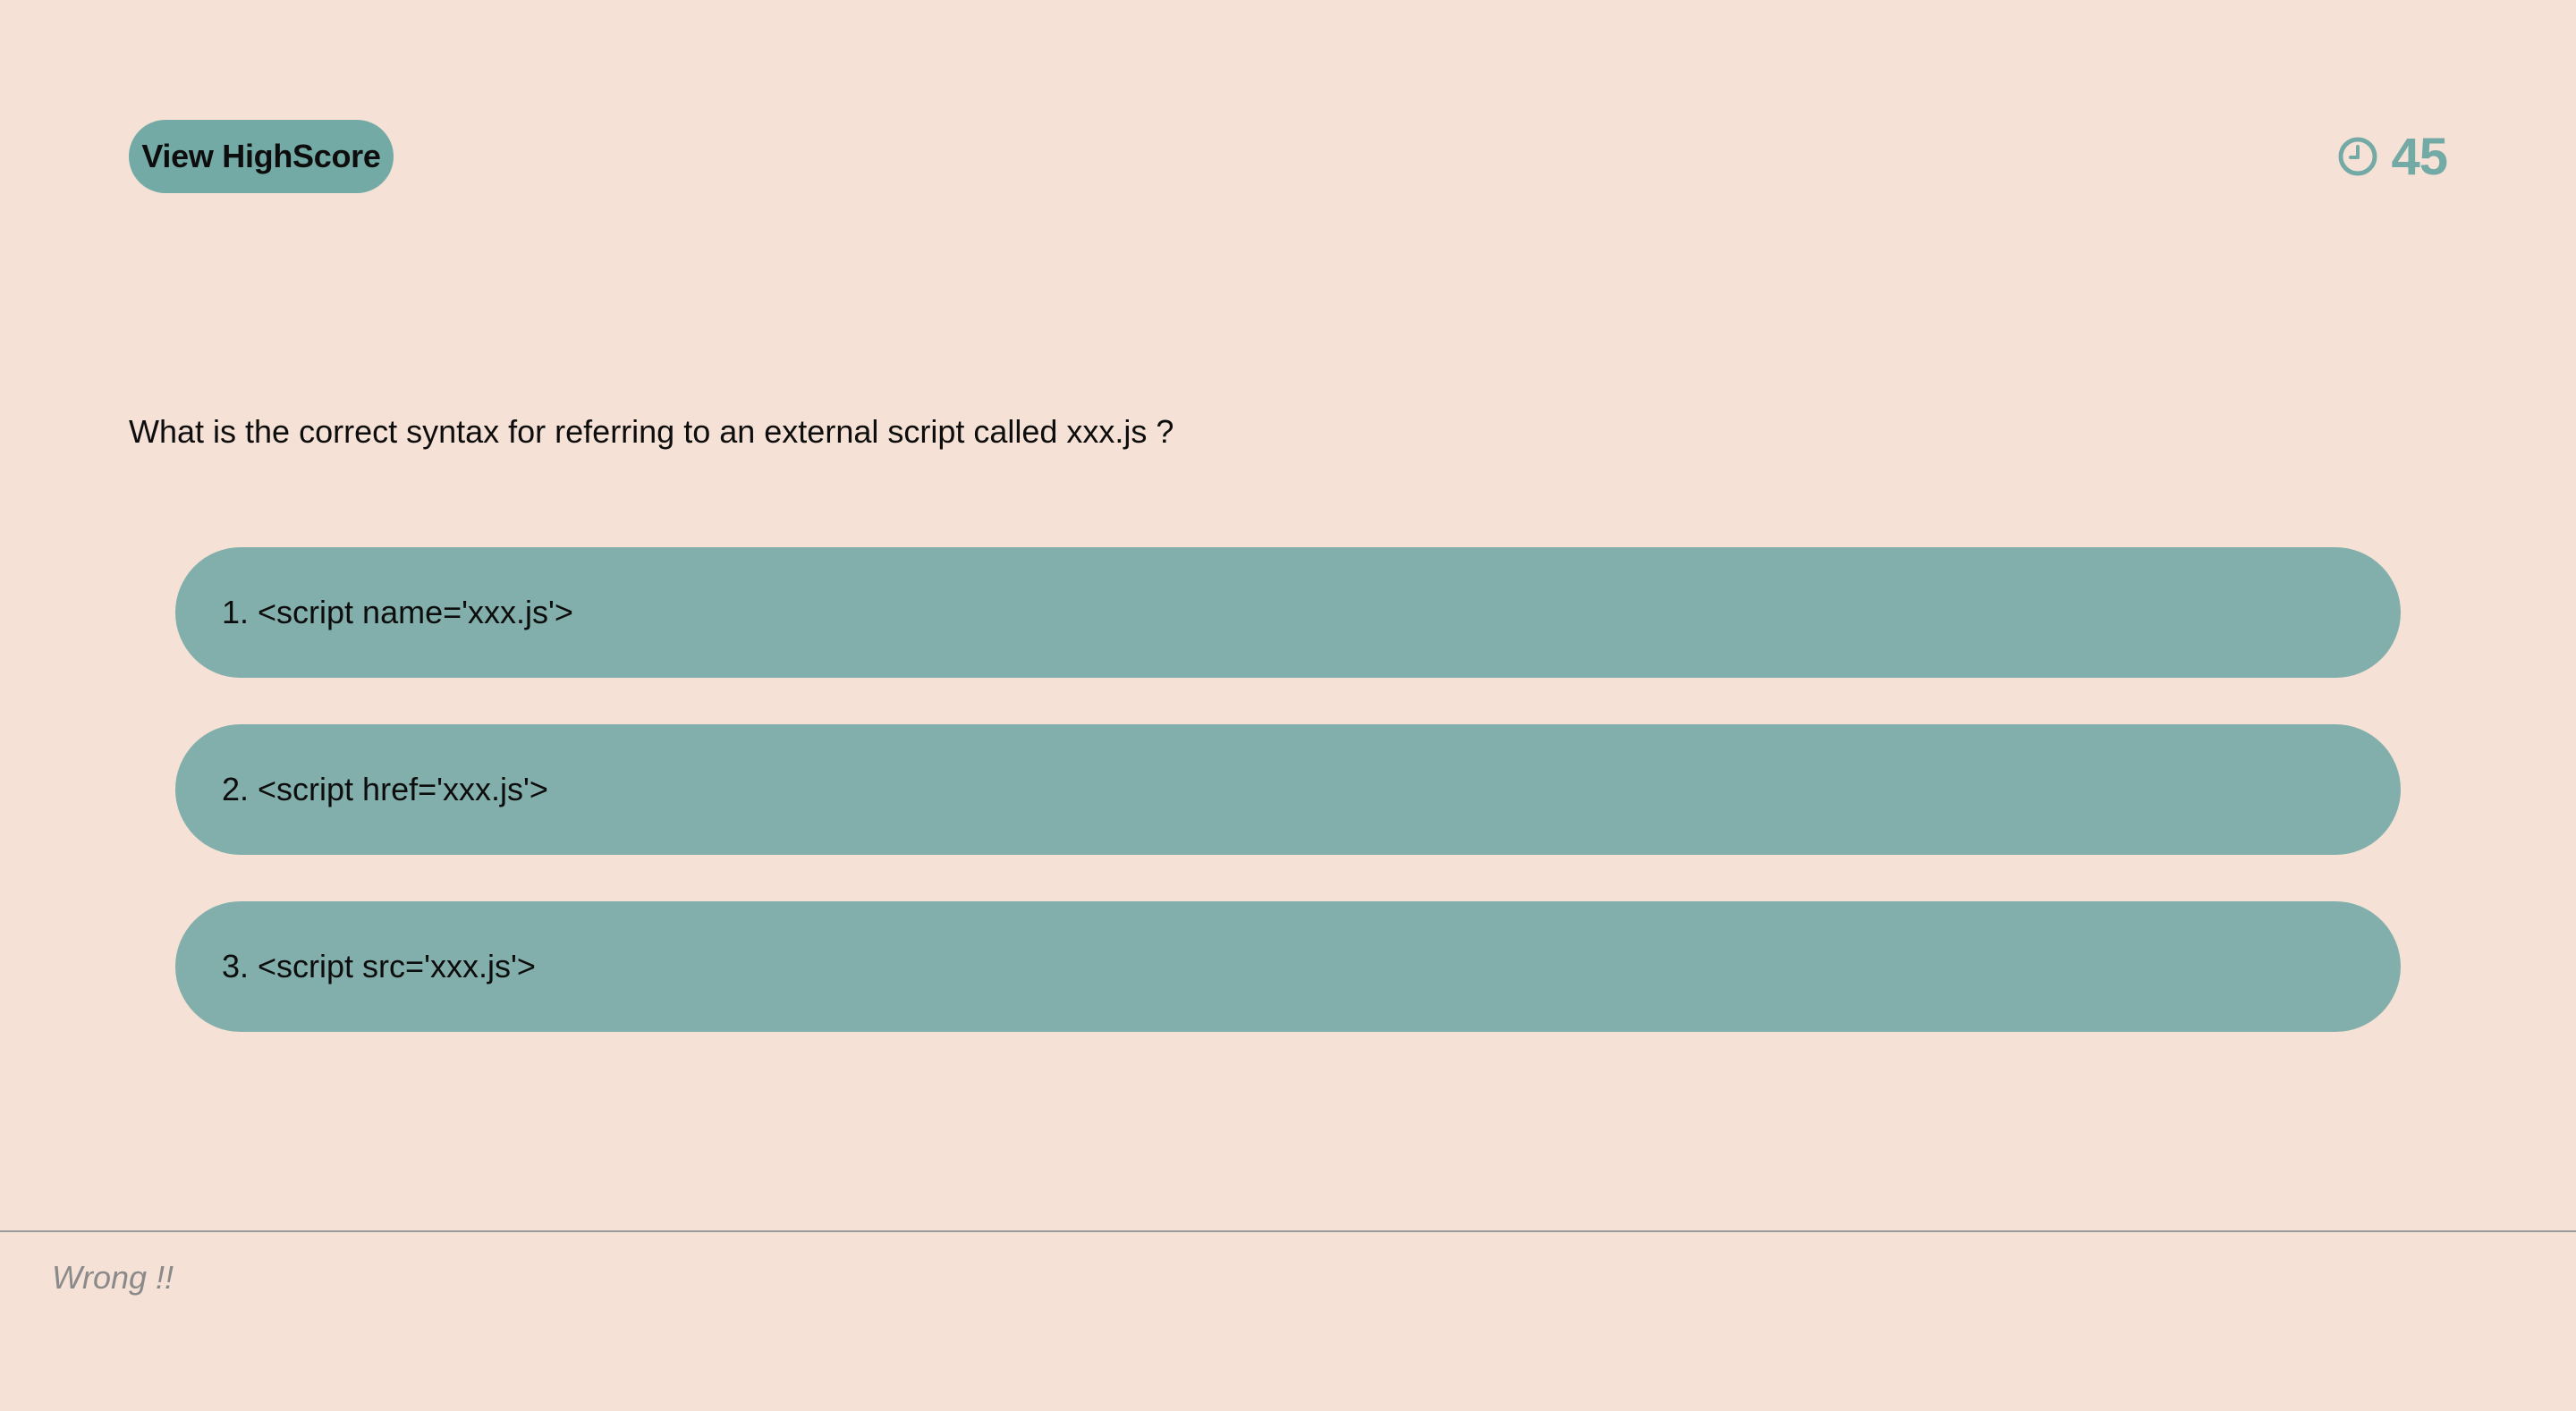 The height and width of the screenshot is (1411, 2576). What do you see at coordinates (113, 1278) in the screenshot?
I see `feedback-message: Wrong !!` at bounding box center [113, 1278].